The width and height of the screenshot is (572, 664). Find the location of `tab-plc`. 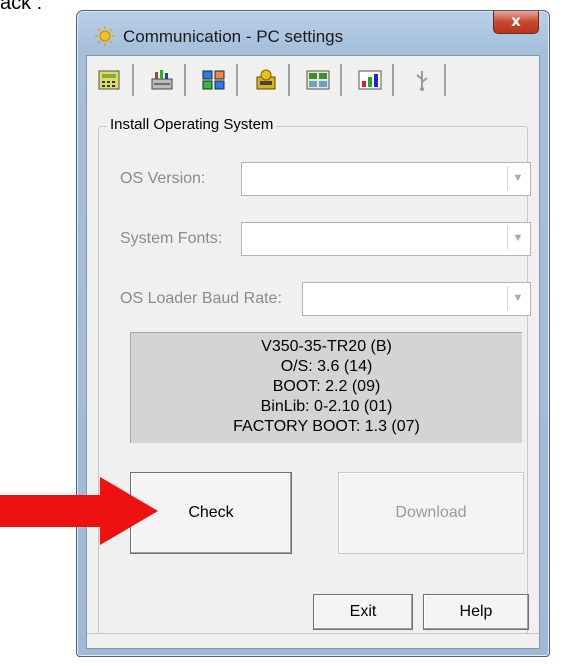

tab-plc is located at coordinates (164, 80).